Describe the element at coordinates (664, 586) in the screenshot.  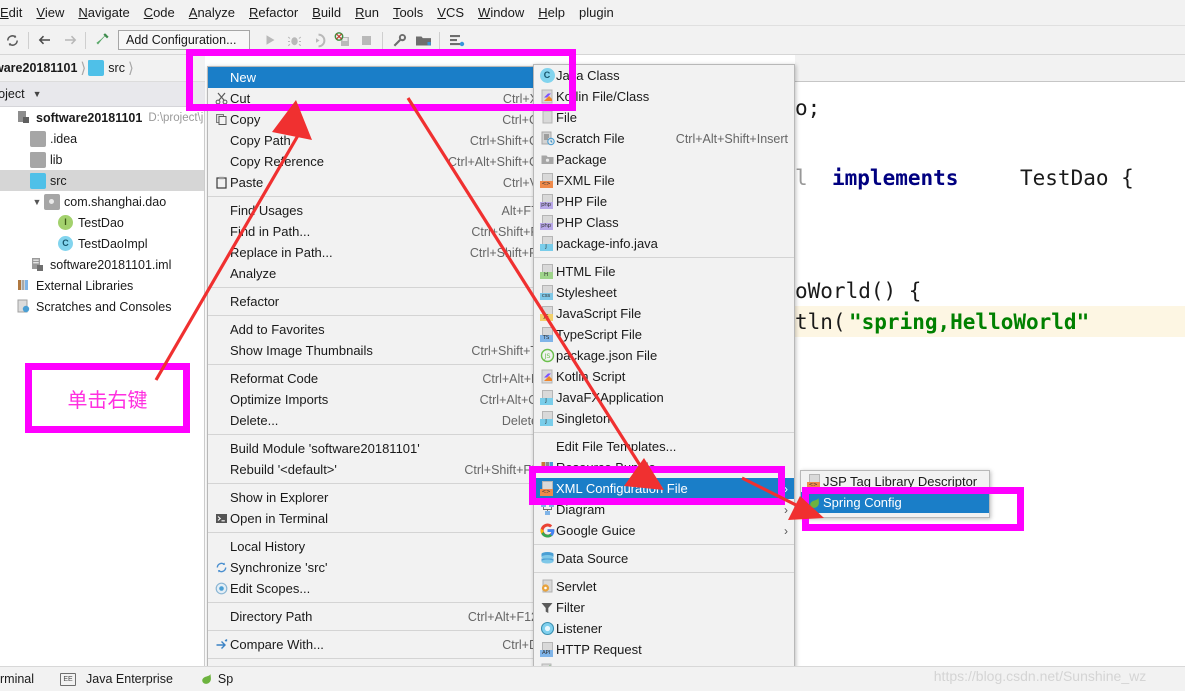
I see `menu-item-servlet: Servlet` at that location.